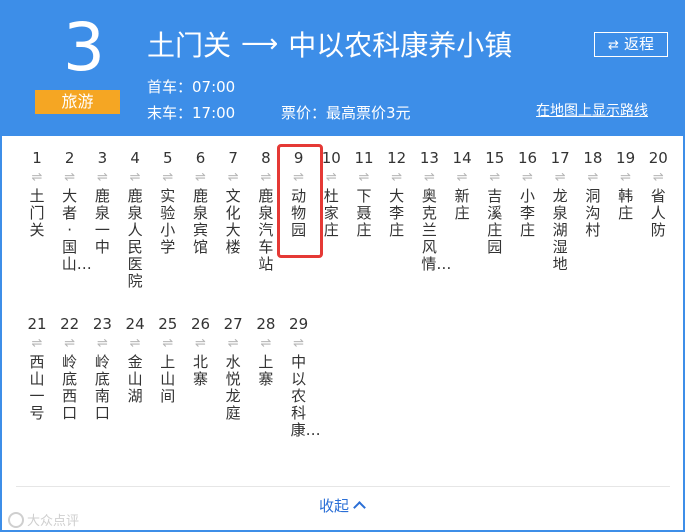 The height and width of the screenshot is (532, 685). I want to click on route-number: 3, so click(84, 47).